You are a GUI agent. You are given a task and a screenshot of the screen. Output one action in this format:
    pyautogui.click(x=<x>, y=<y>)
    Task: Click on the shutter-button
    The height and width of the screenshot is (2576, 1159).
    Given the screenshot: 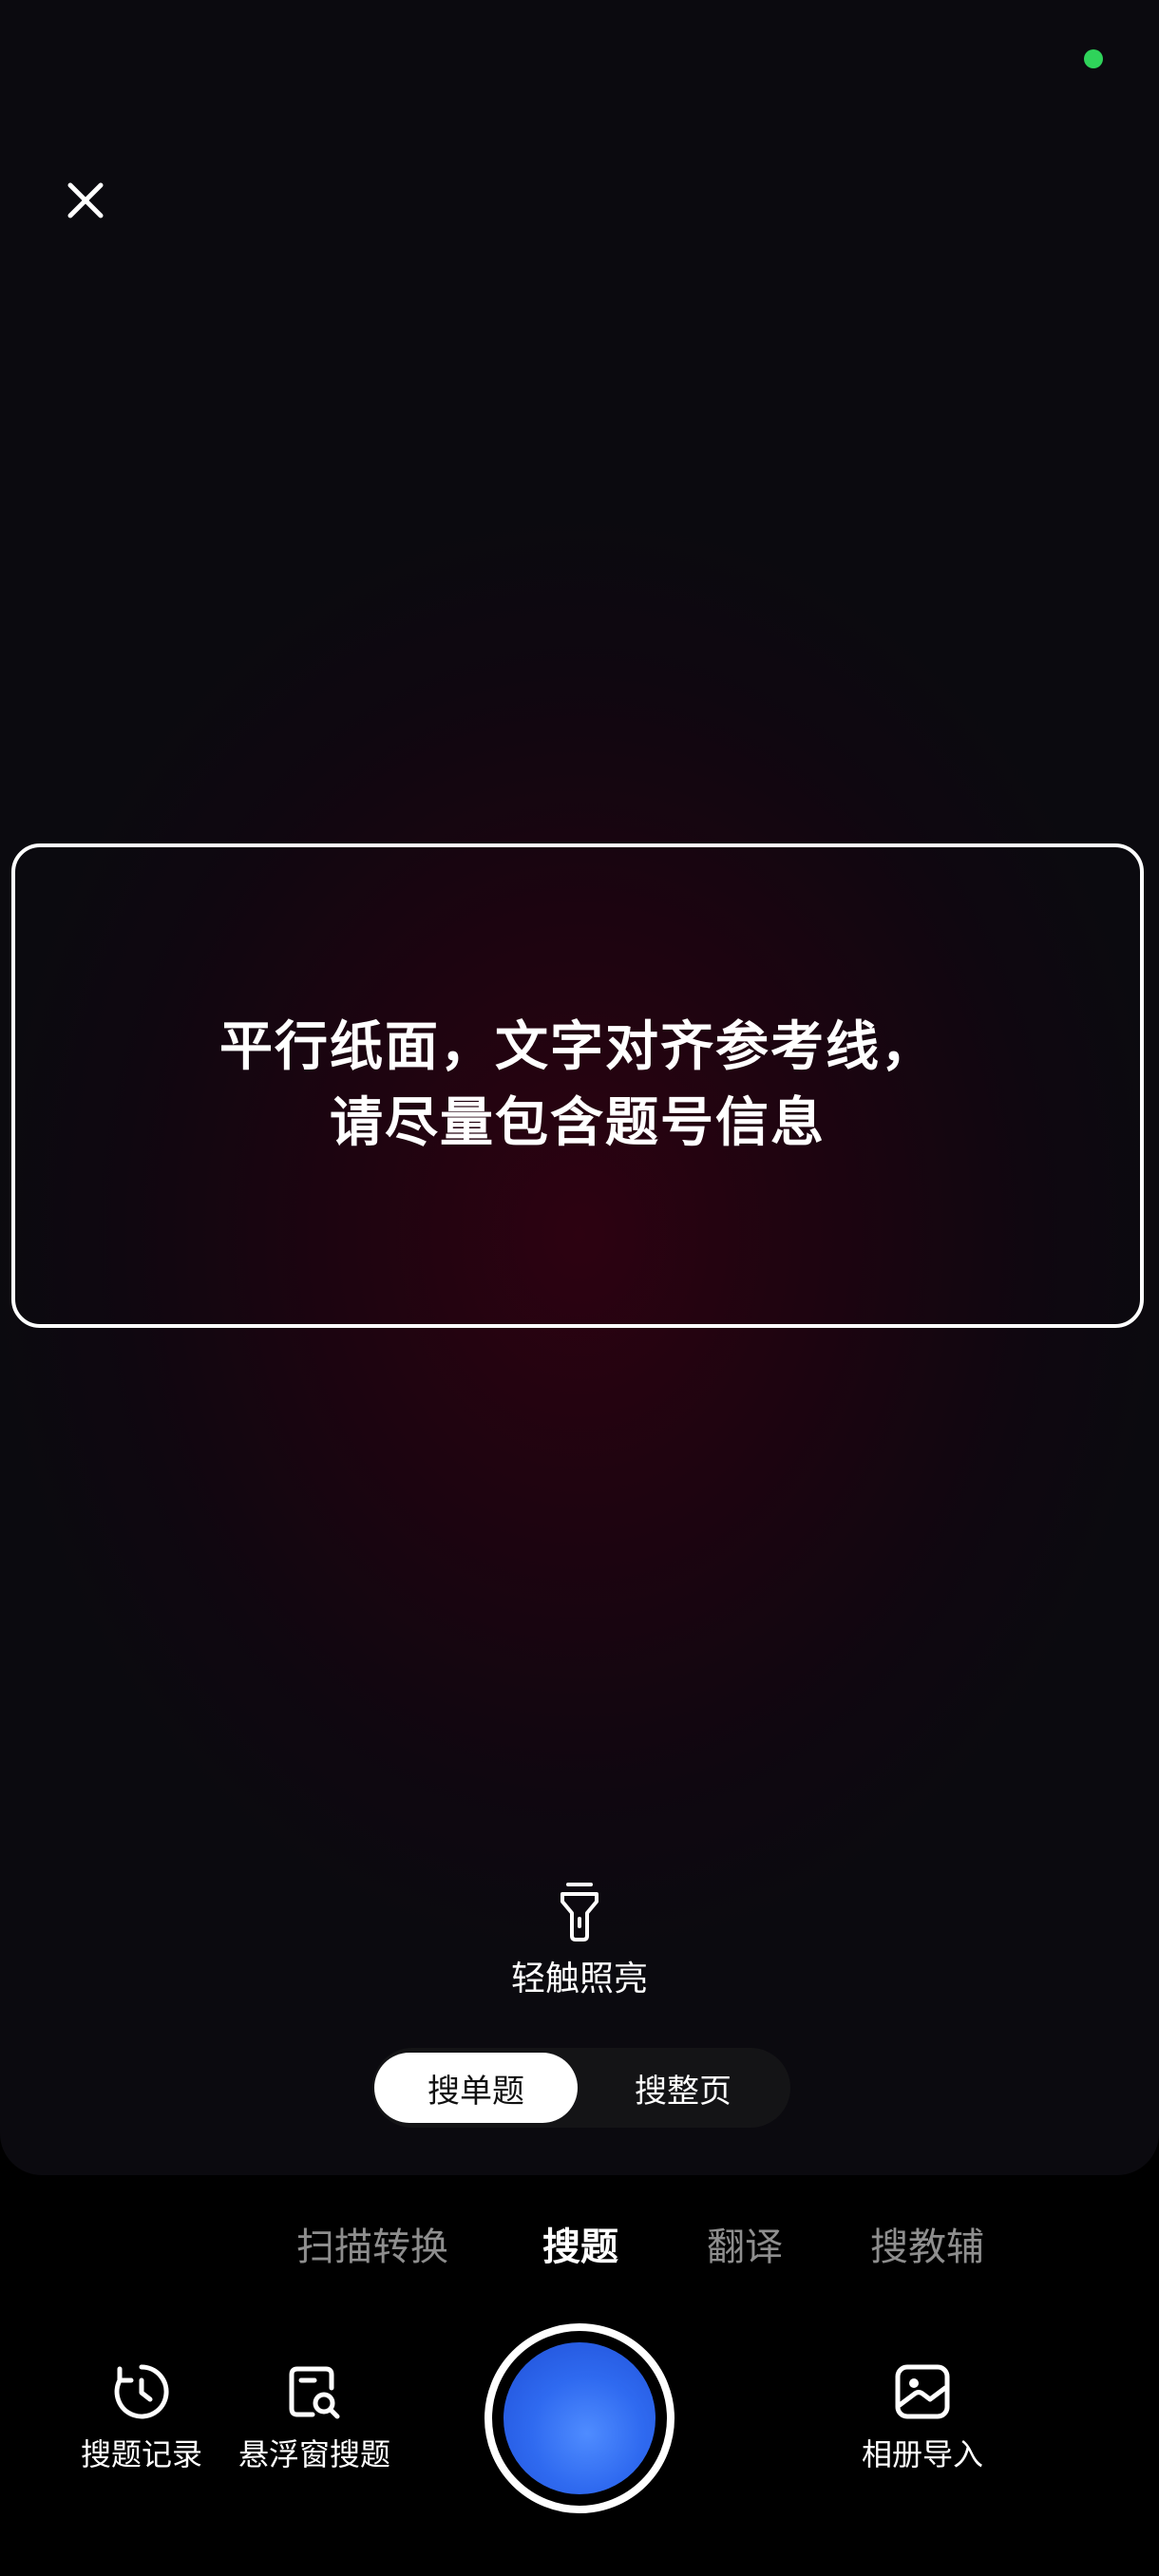 What is the action you would take?
    pyautogui.click(x=579, y=2418)
    